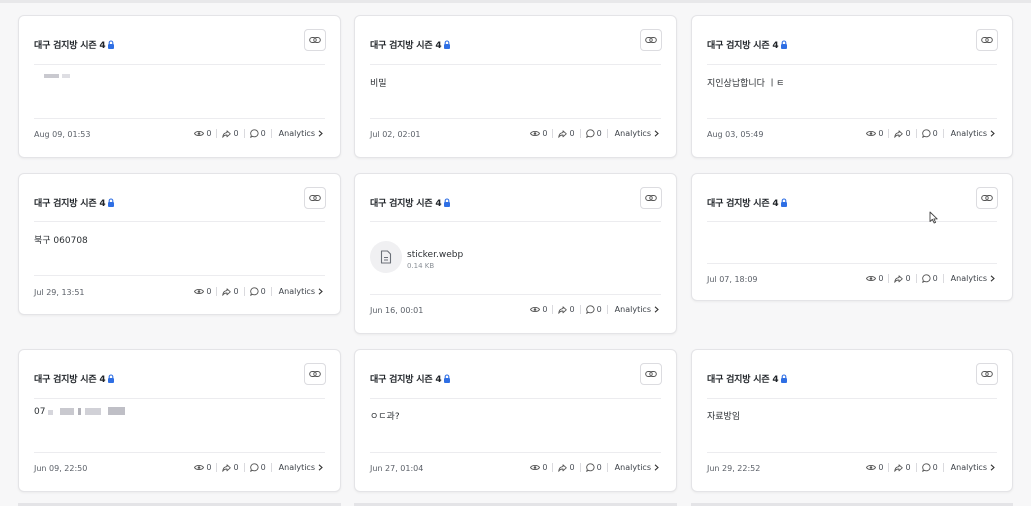  What do you see at coordinates (385, 417) in the screenshot?
I see `post-content: ㅇㄷ과?` at bounding box center [385, 417].